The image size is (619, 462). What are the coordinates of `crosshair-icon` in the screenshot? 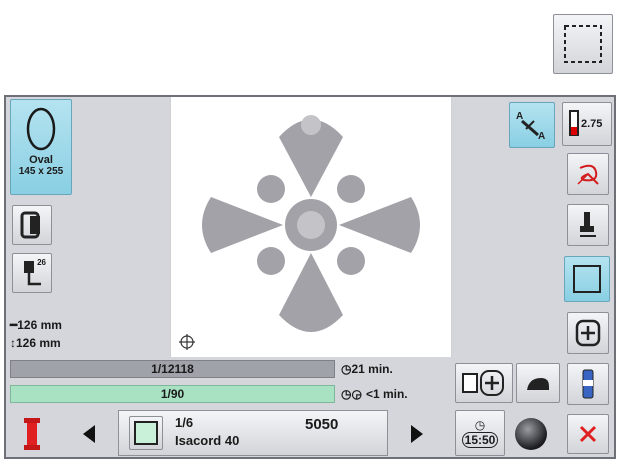 It's located at (187, 342).